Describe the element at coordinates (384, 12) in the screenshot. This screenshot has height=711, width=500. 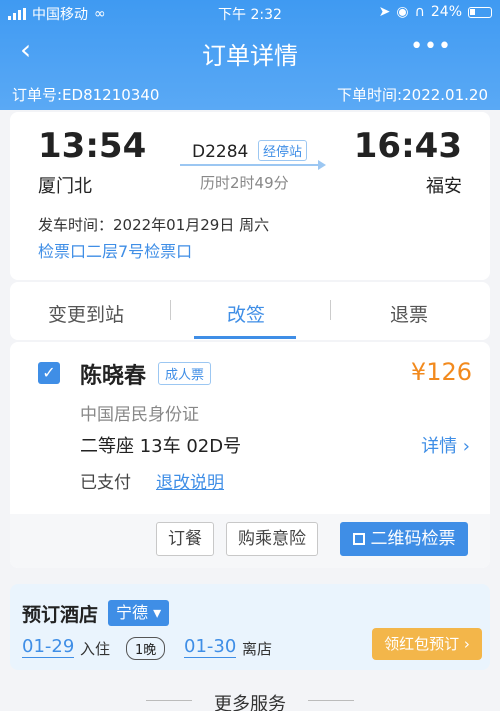
I see `location-icon: ➤` at that location.